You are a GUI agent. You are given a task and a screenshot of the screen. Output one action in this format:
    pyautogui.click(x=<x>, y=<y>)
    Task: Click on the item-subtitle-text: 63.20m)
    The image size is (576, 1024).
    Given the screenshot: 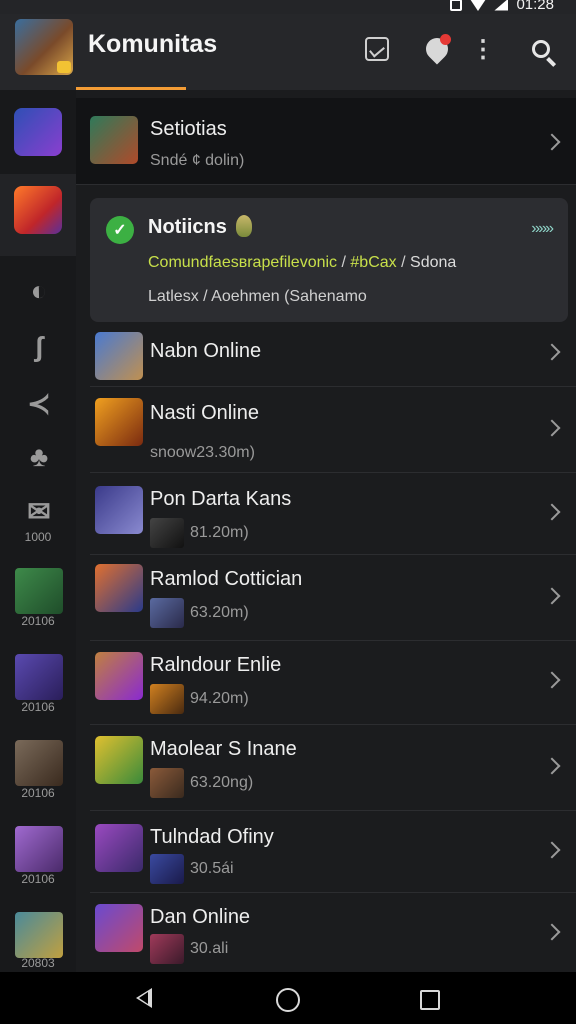 What is the action you would take?
    pyautogui.click(x=219, y=613)
    